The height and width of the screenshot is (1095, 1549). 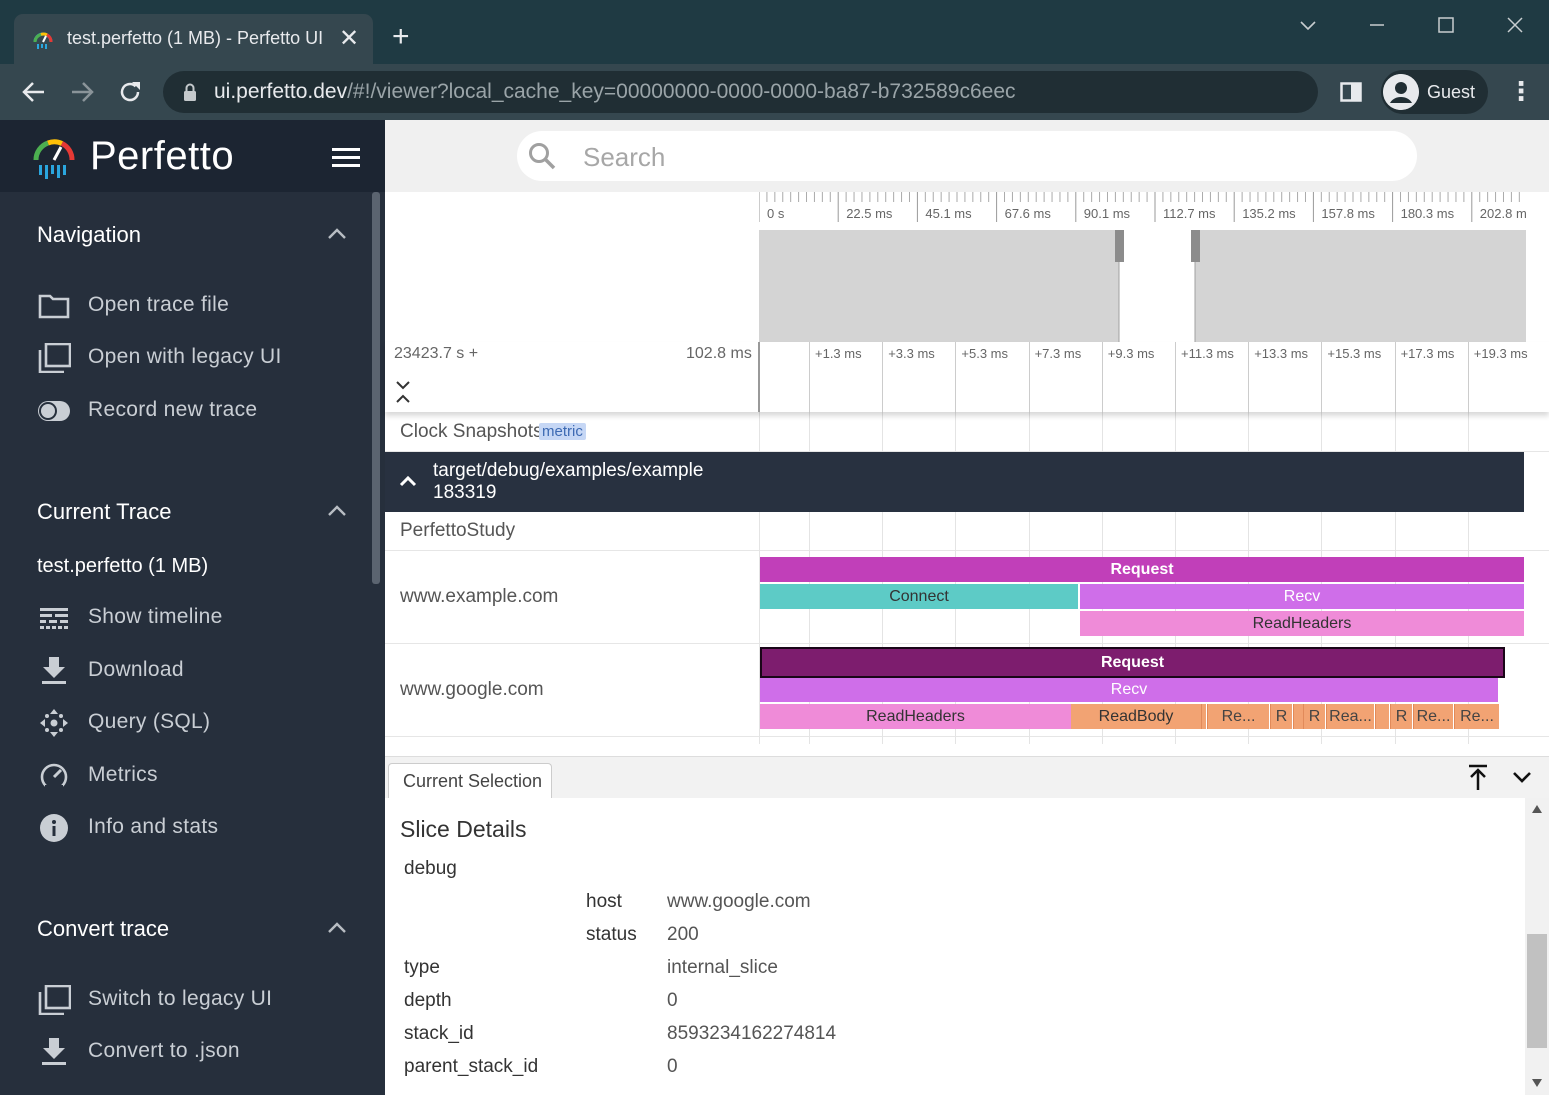 What do you see at coordinates (967, 531) in the screenshot?
I see `track-perfetto-study: PerfettoStudy` at bounding box center [967, 531].